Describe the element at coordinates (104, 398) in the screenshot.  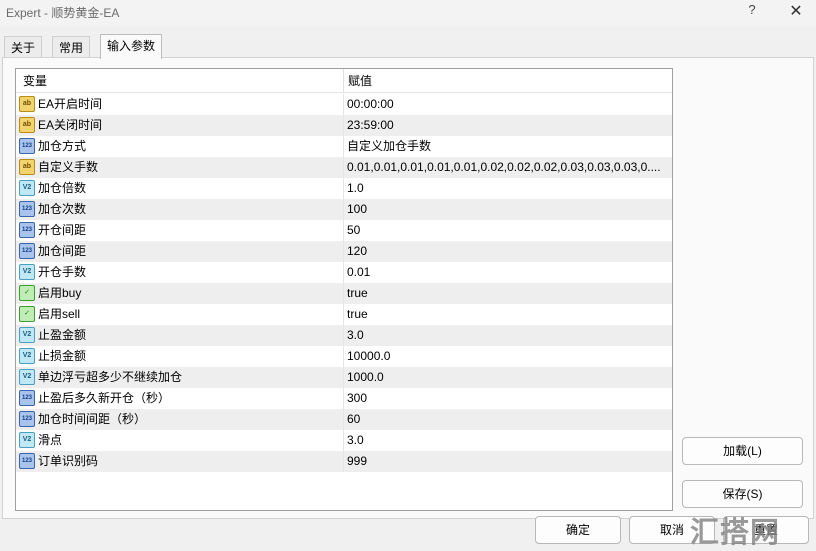
I see `param-name: 止盈后多久新开仓（秒）` at that location.